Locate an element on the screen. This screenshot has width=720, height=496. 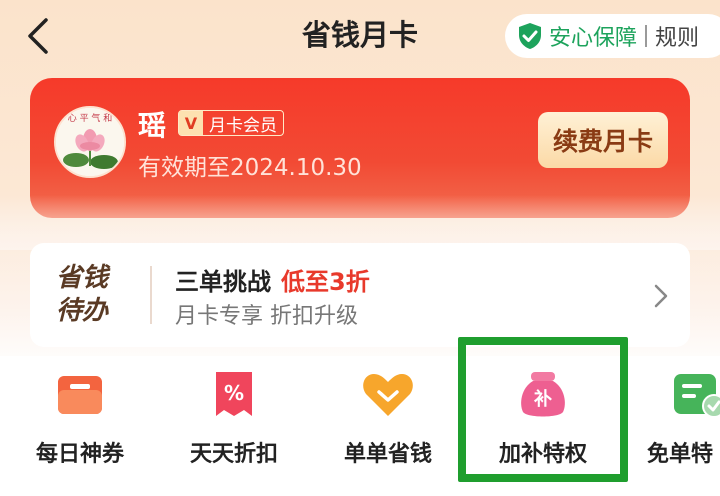
challenge-name: 三单挑战 is located at coordinates (223, 282).